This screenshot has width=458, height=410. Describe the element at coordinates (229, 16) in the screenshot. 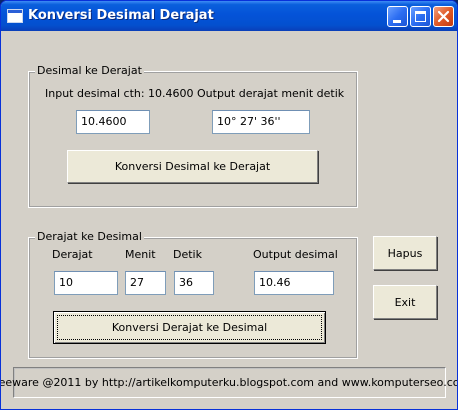

I see `title-bar: Konversi Desimal Derajat` at that location.